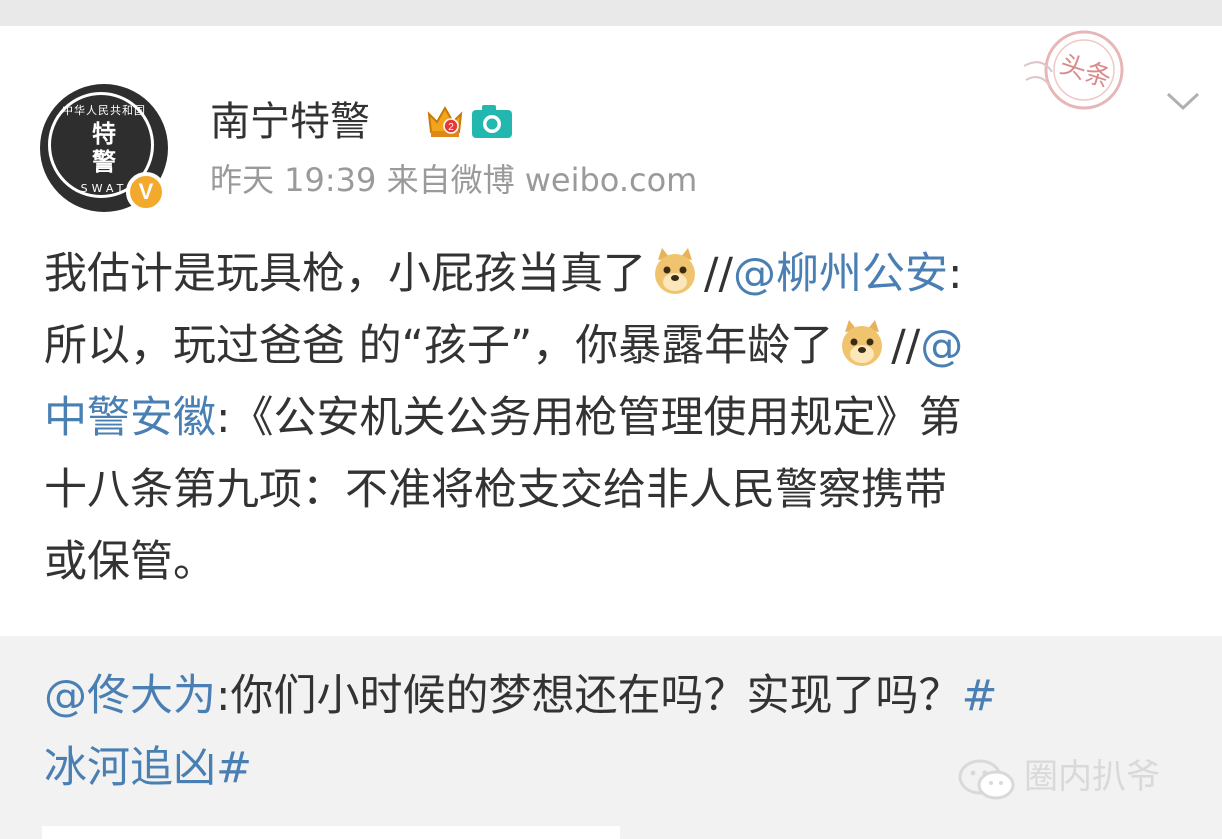  What do you see at coordinates (439, 346) in the screenshot?
I see `post-text-segment: 所以，玩过爸爸 的“孩子”，你暴露年龄了` at bounding box center [439, 346].